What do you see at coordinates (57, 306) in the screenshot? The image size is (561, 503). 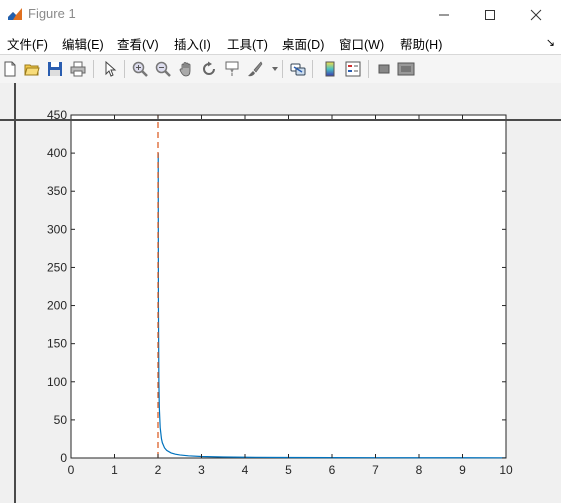 I see `y-tick-label: 200` at bounding box center [57, 306].